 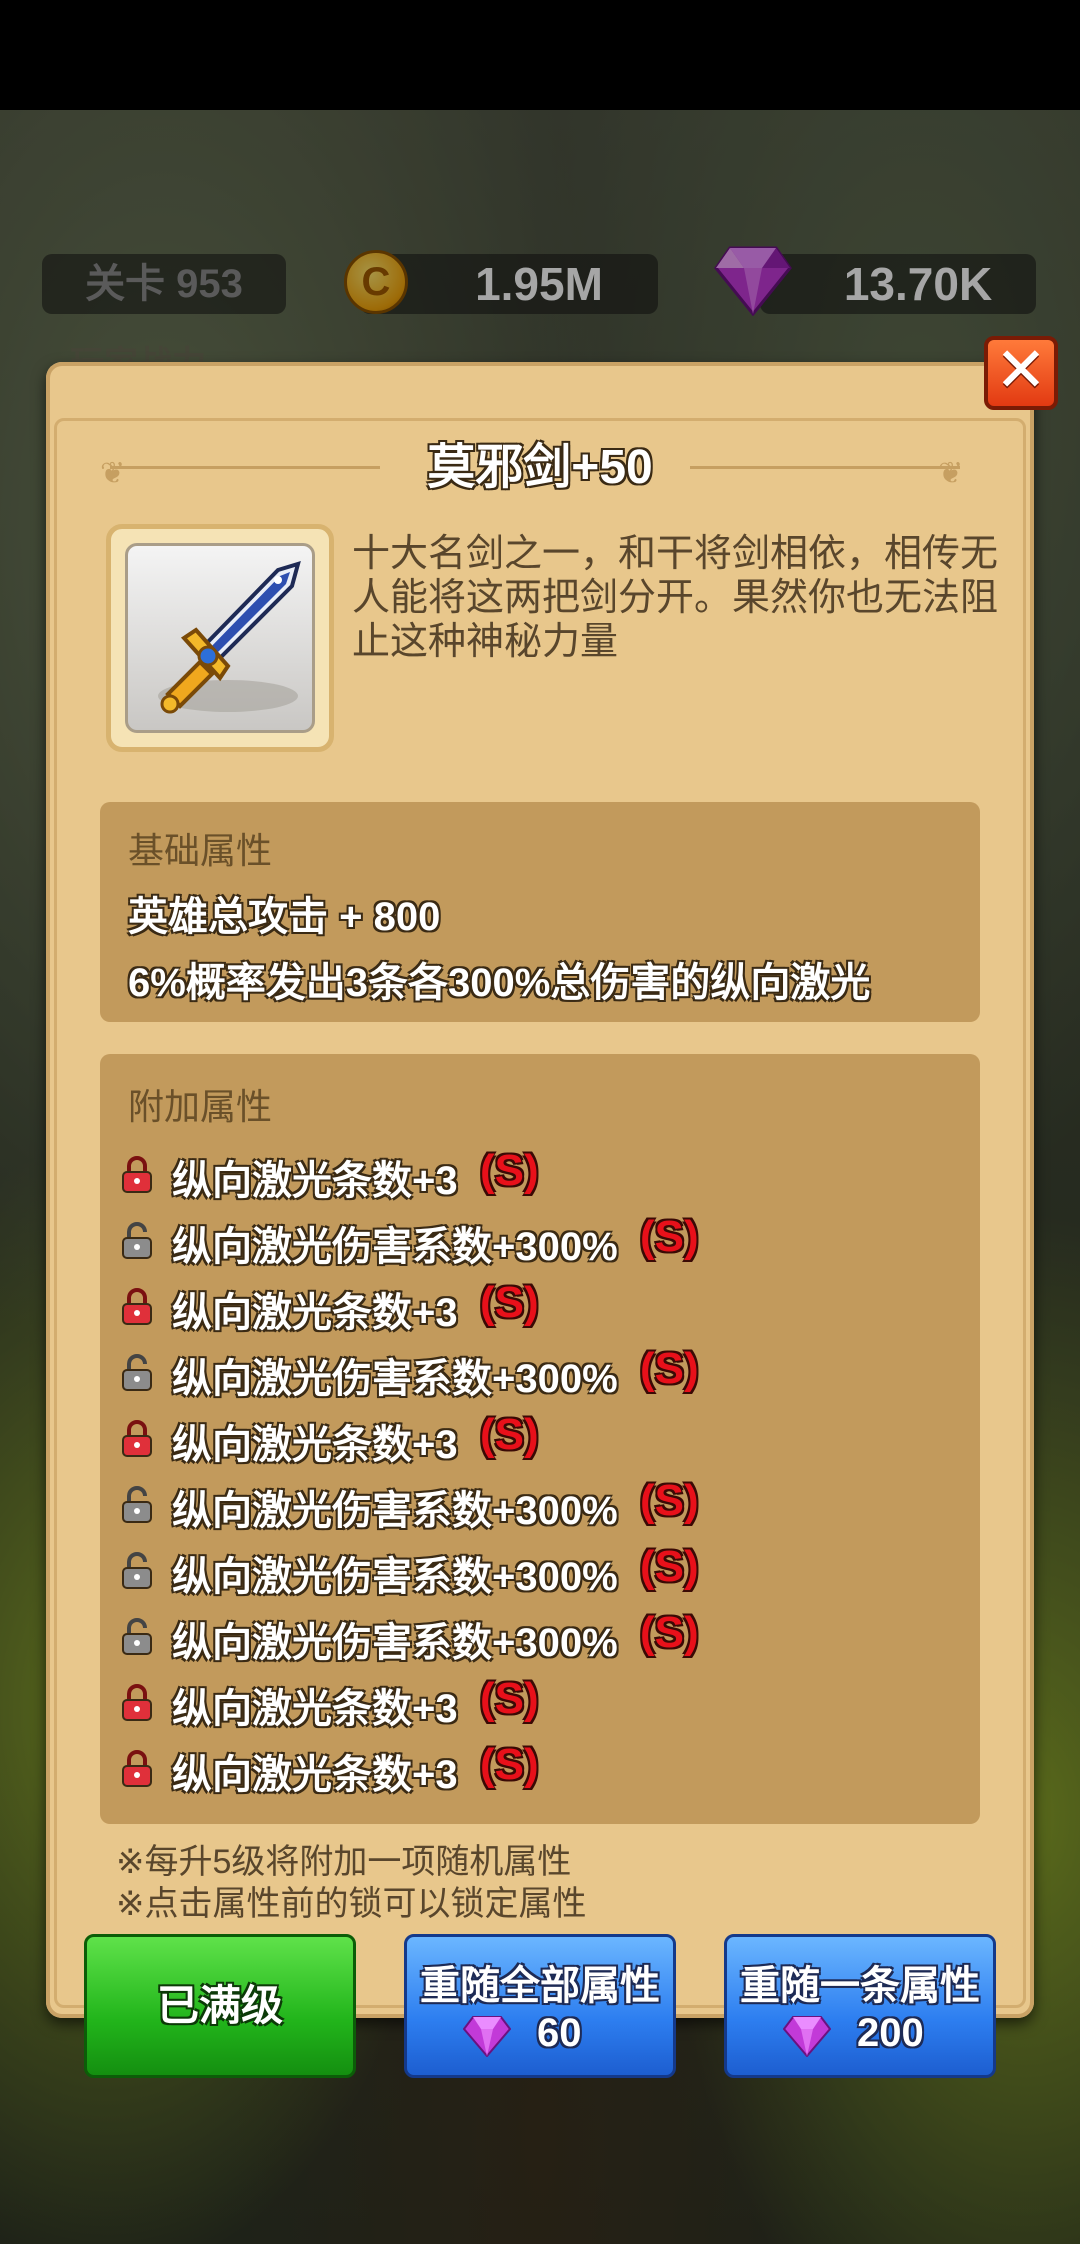 I want to click on reroll-one-button: 重随一条属性 200, so click(x=860, y=2006).